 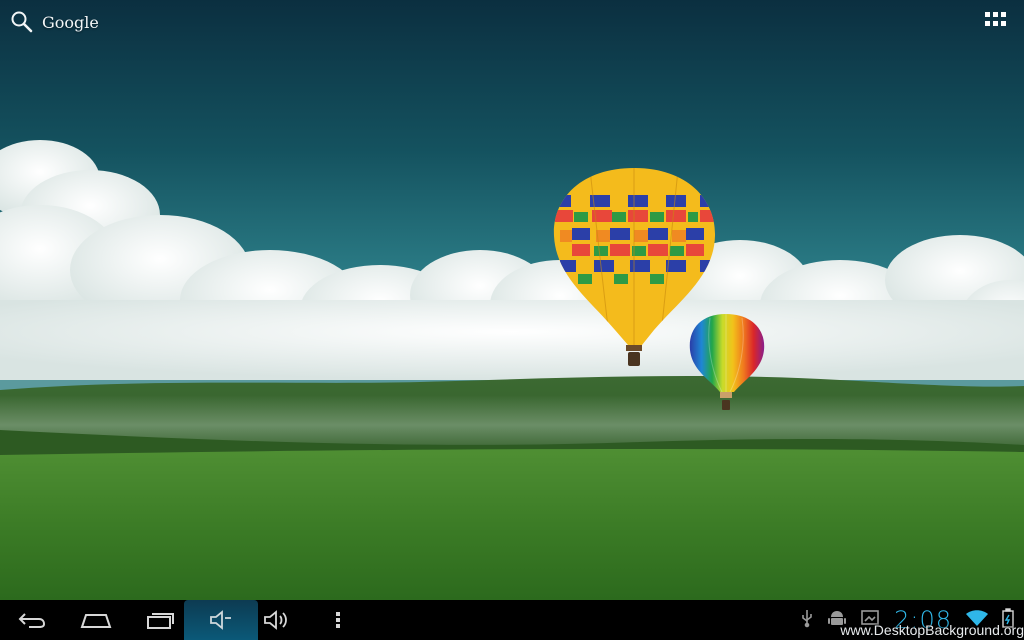 I want to click on back-button, so click(x=32, y=620).